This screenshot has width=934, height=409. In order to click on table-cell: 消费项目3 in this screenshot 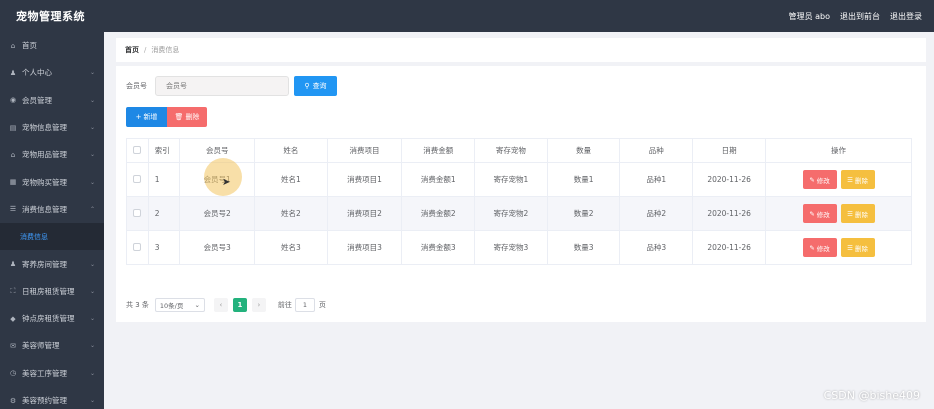, I will do `click(364, 247)`.